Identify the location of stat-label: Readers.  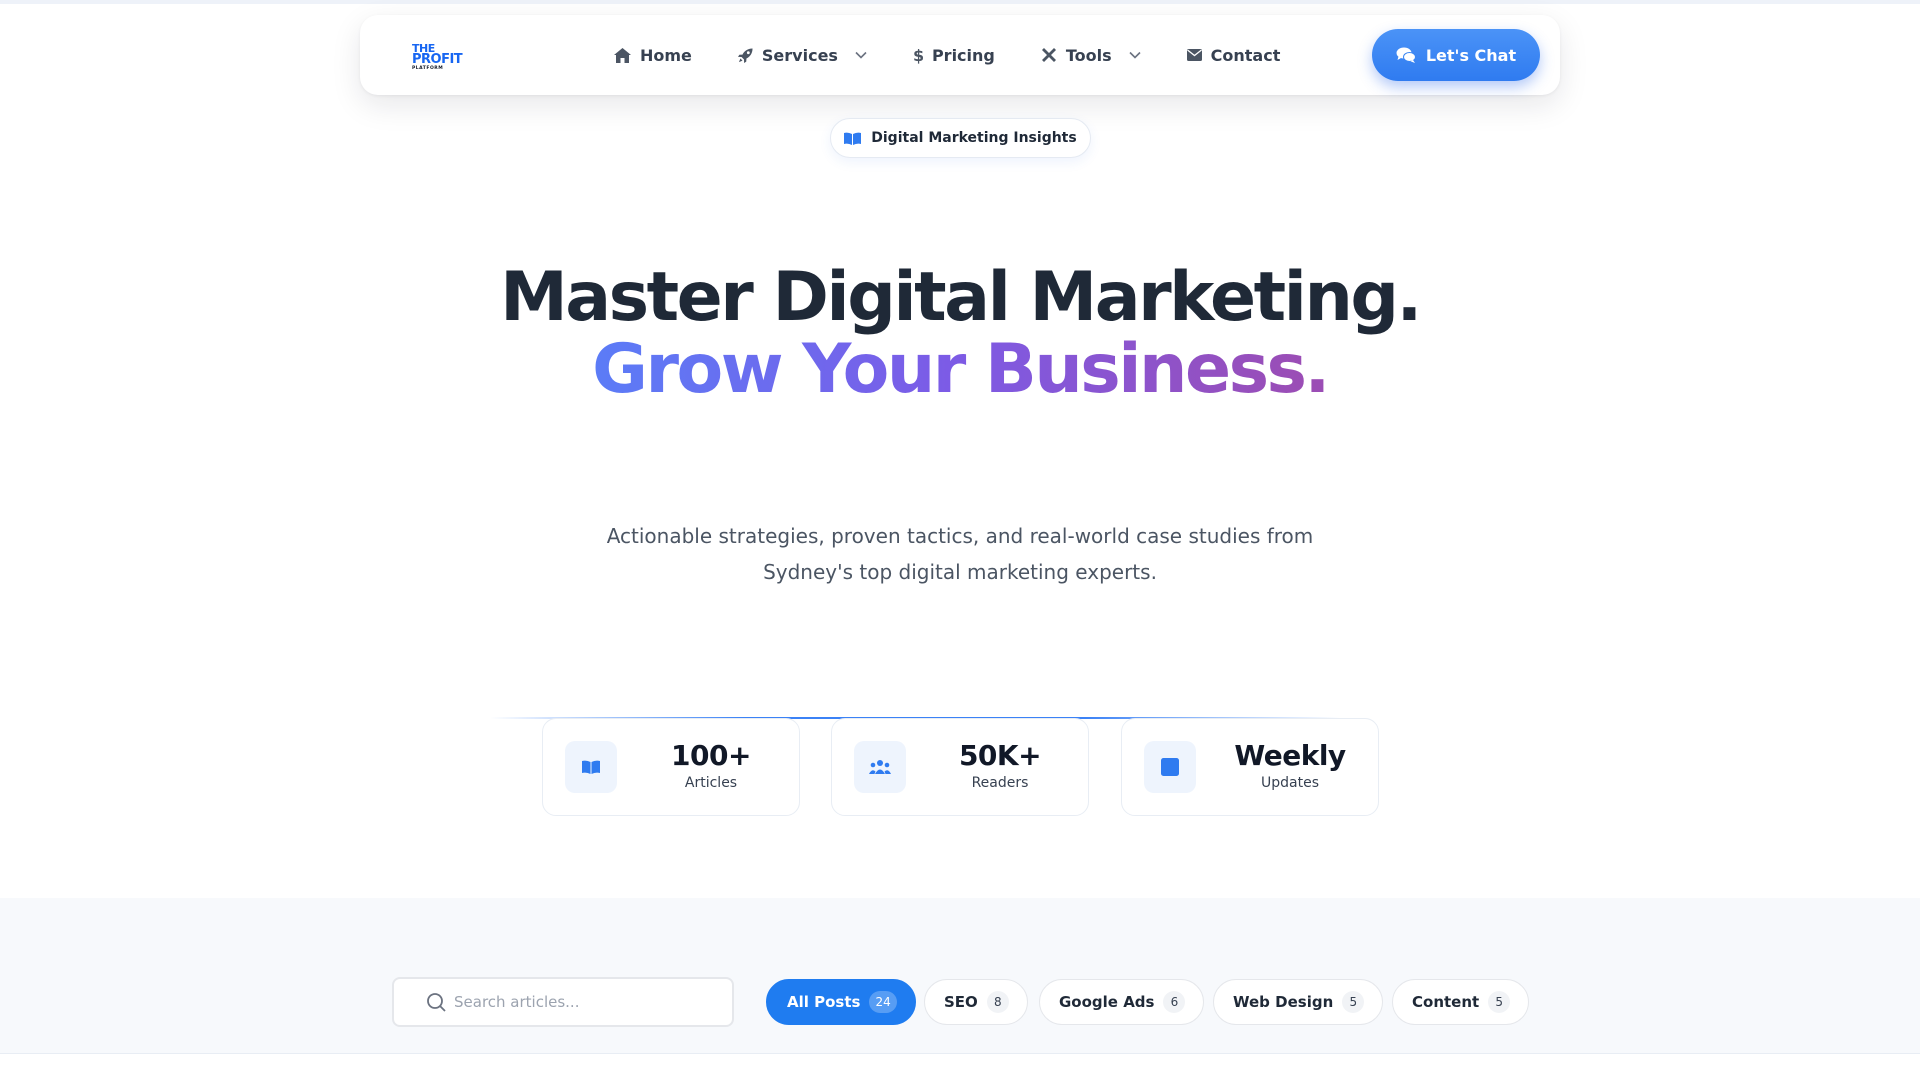
(1000, 783).